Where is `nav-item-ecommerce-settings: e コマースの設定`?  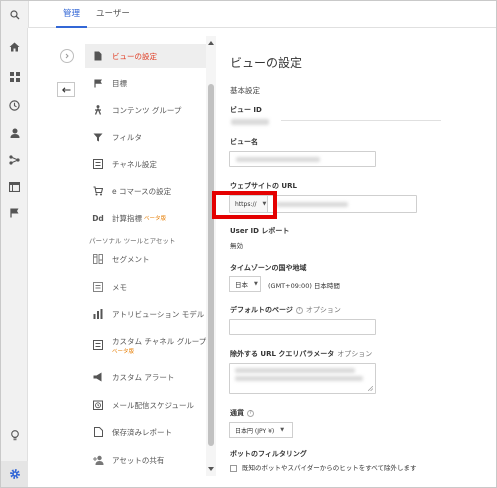
nav-item-ecommerce-settings: e コマースの設定 is located at coordinates (149, 191).